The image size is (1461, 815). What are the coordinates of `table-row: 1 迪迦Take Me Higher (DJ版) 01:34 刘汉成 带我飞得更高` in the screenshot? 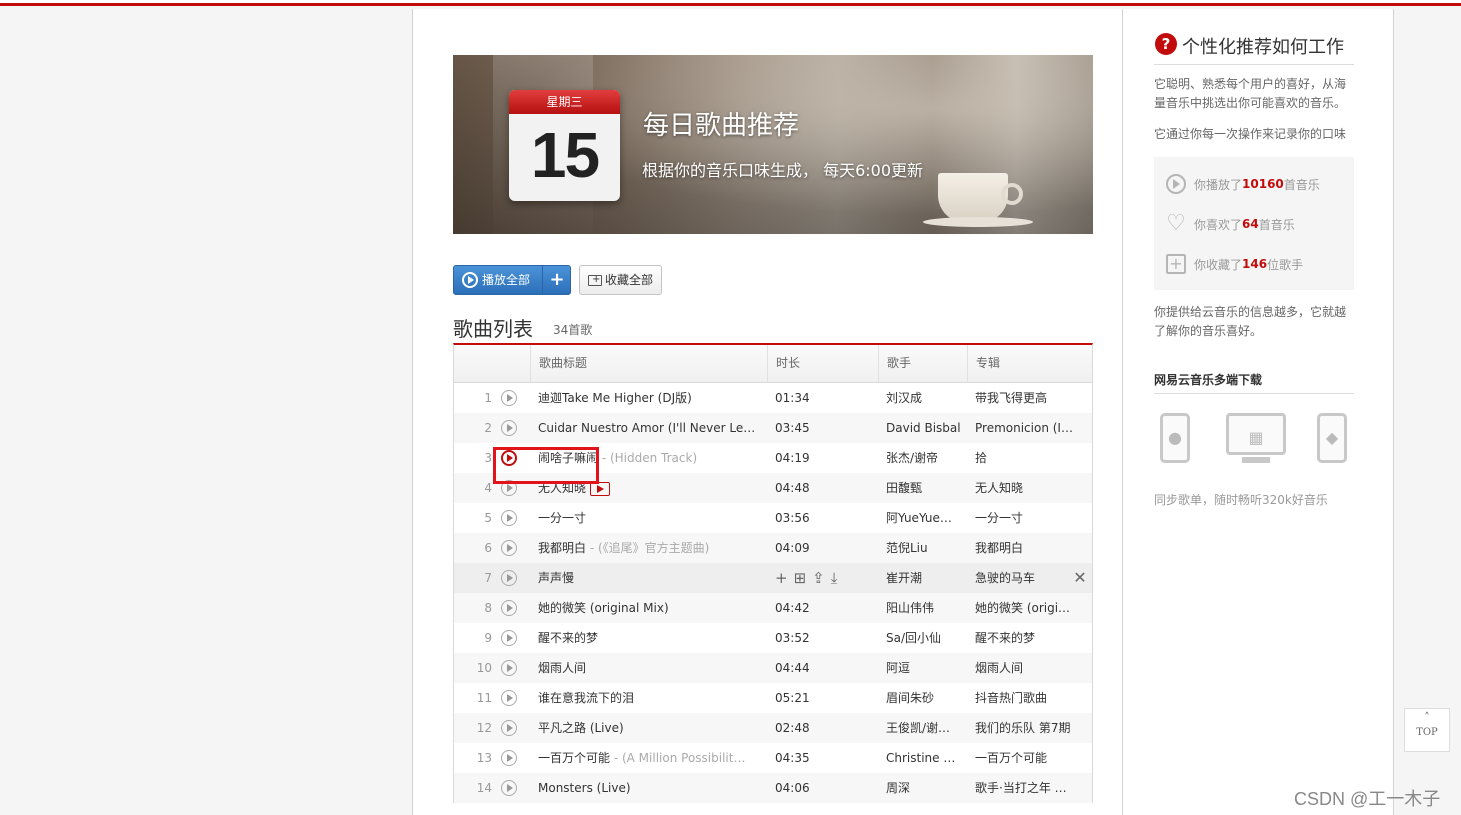 It's located at (773, 398).